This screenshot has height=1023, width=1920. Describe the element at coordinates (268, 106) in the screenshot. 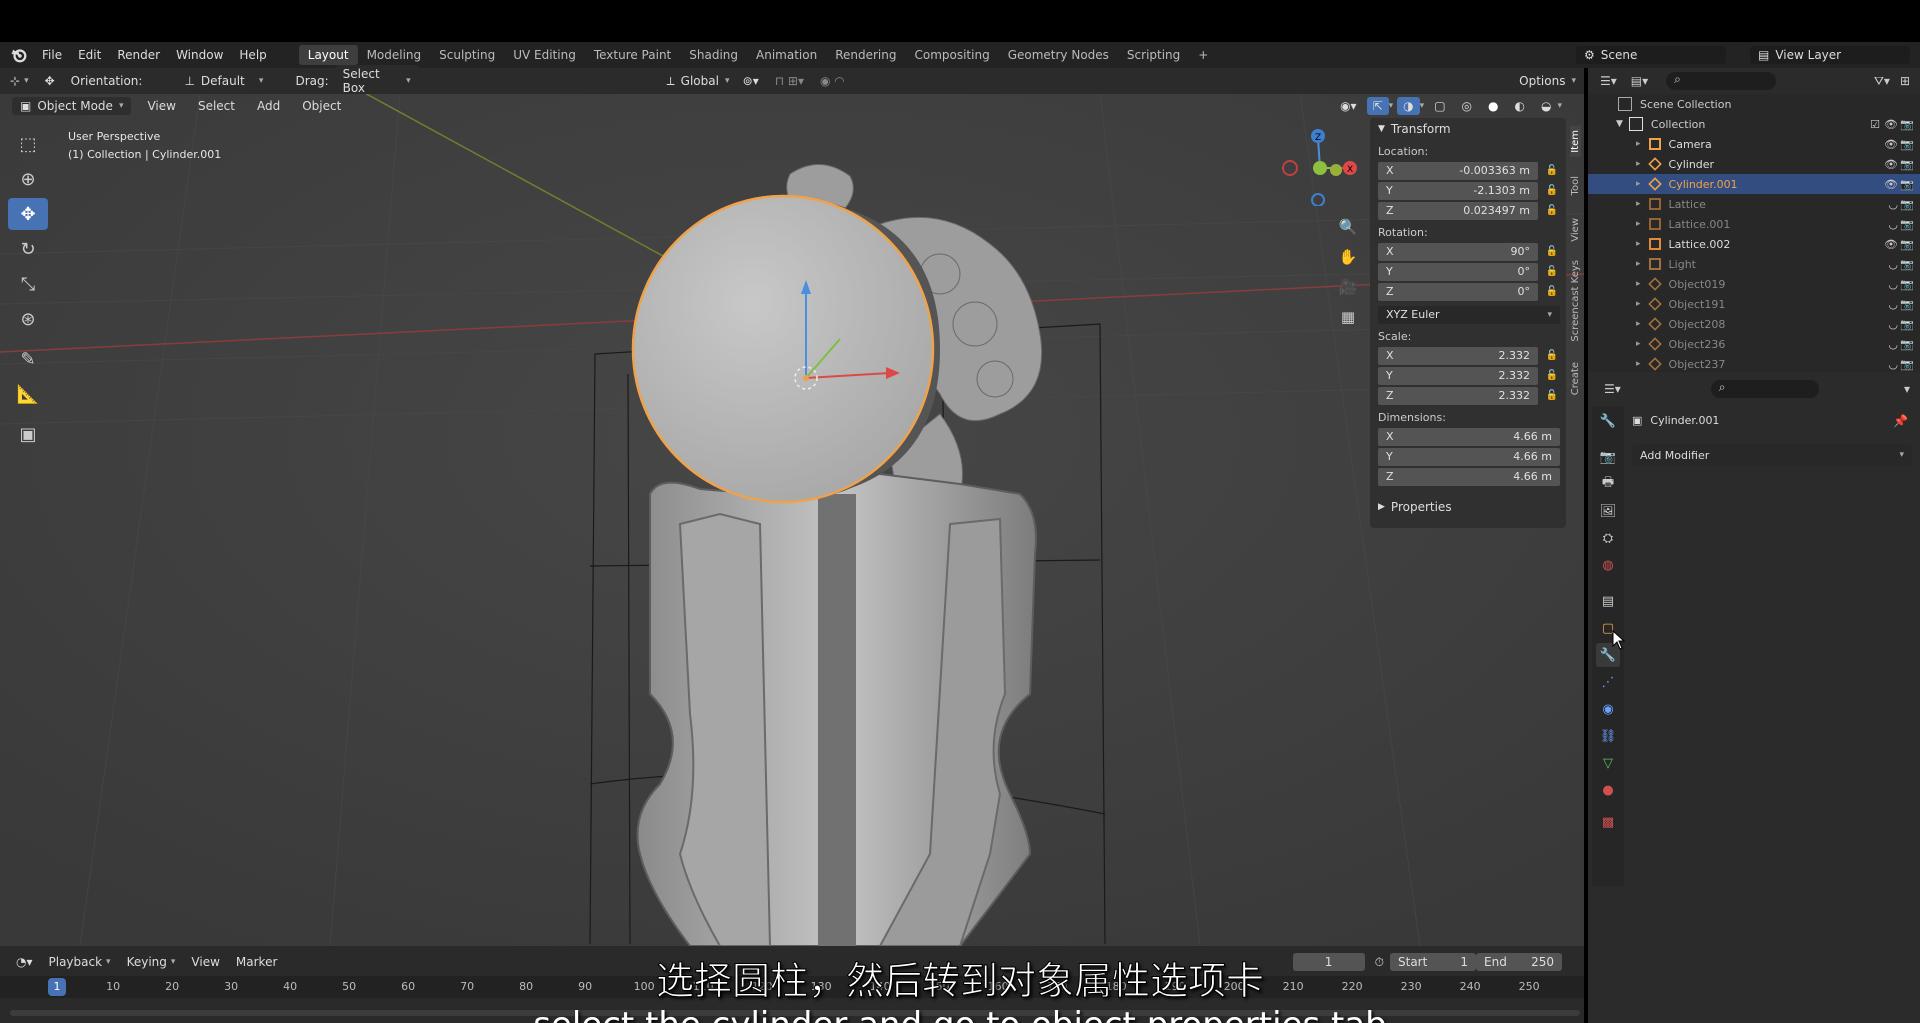

I see `menu-add: Add` at that location.